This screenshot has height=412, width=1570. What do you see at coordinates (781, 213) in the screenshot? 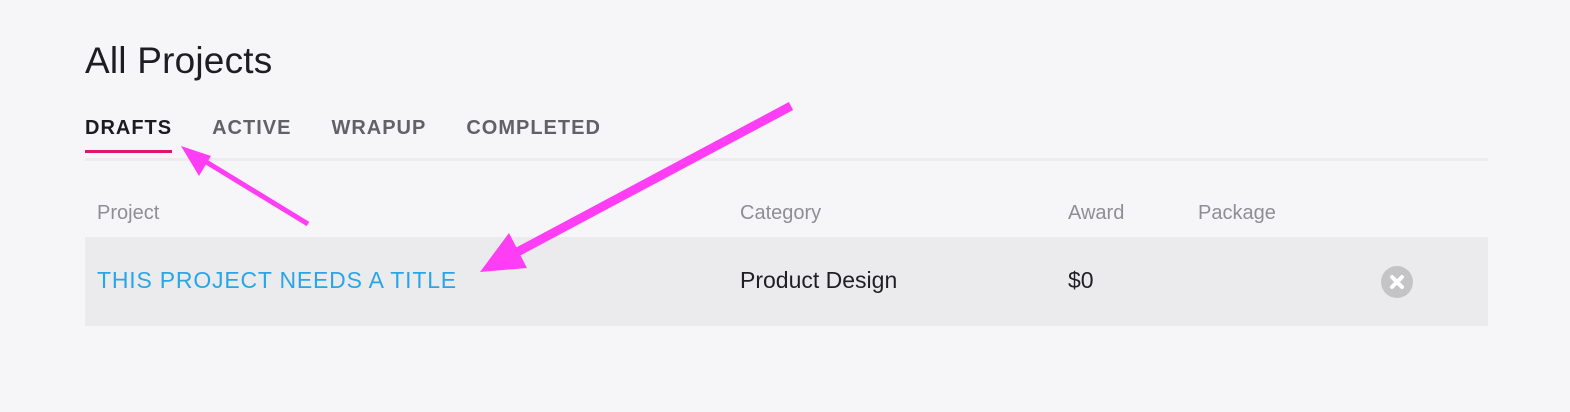
I see `column-header-category: Category` at bounding box center [781, 213].